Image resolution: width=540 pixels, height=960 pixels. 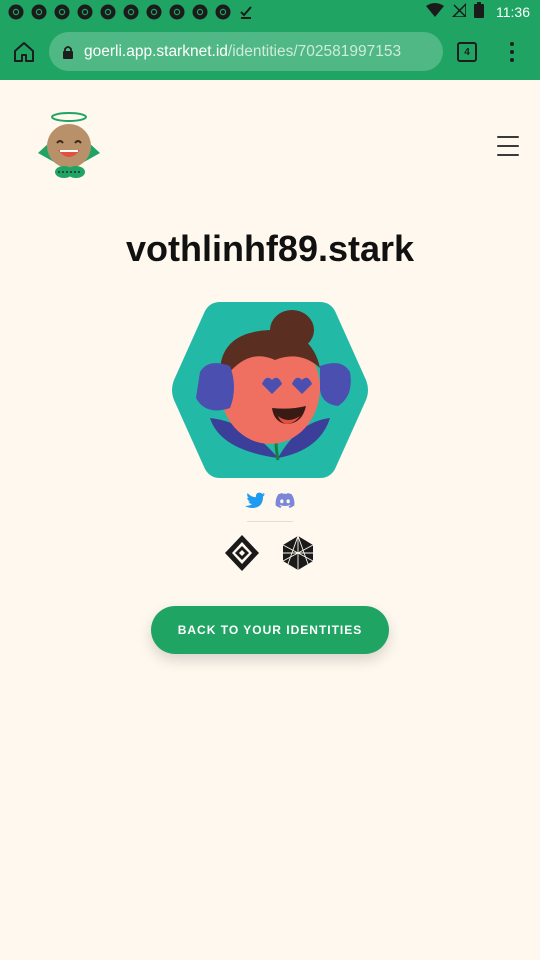 I want to click on notification-icons, so click(x=127, y=12).